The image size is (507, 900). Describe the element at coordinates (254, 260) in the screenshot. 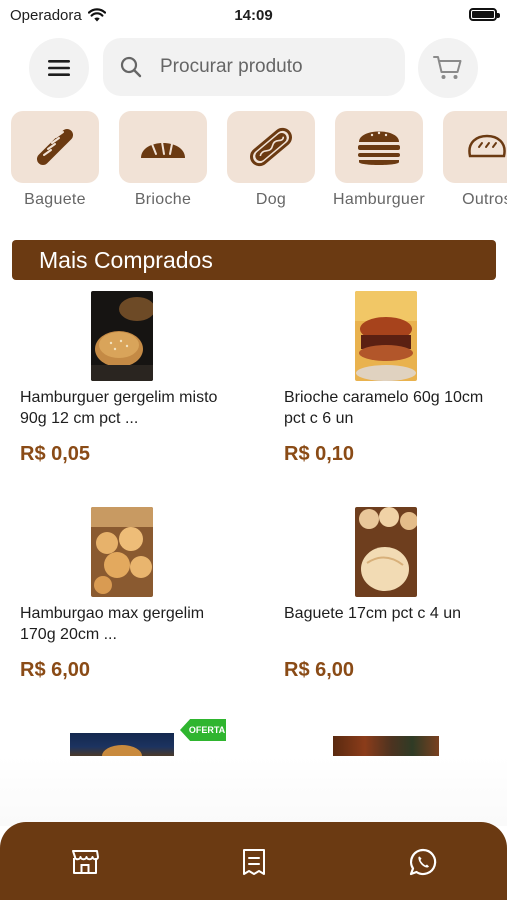

I see `section-title: Mais Comprados` at that location.